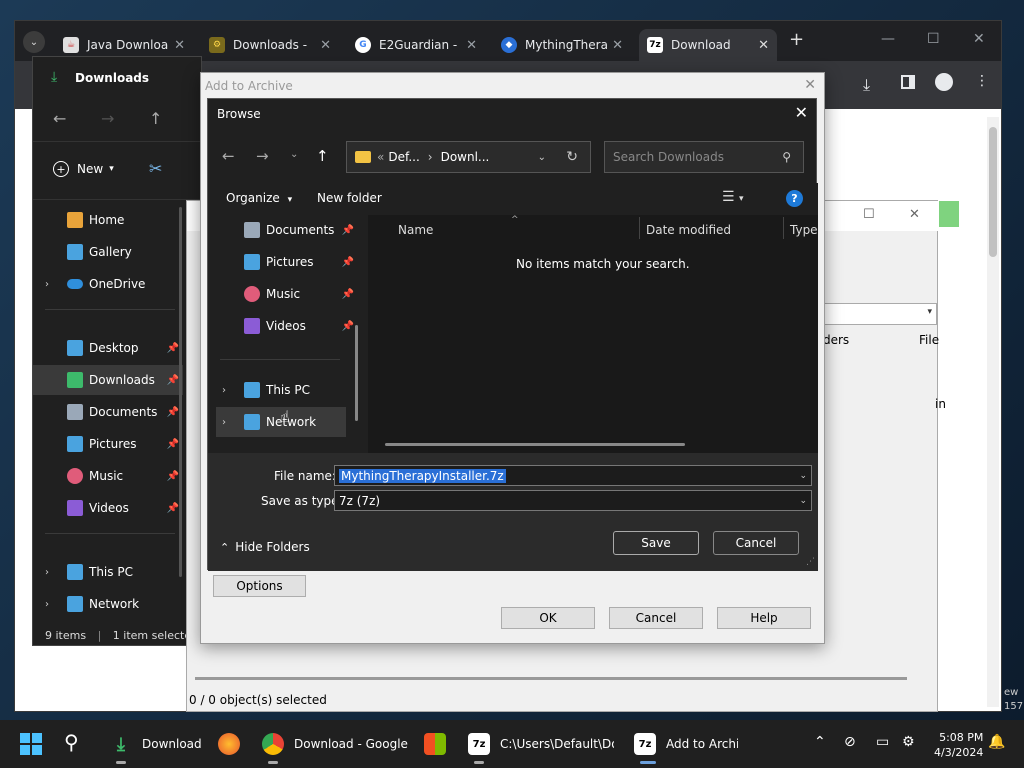 The width and height of the screenshot is (1024, 768). Describe the element at coordinates (573, 500) in the screenshot. I see `save-as-type-select: 7z (7z) ⌄` at that location.